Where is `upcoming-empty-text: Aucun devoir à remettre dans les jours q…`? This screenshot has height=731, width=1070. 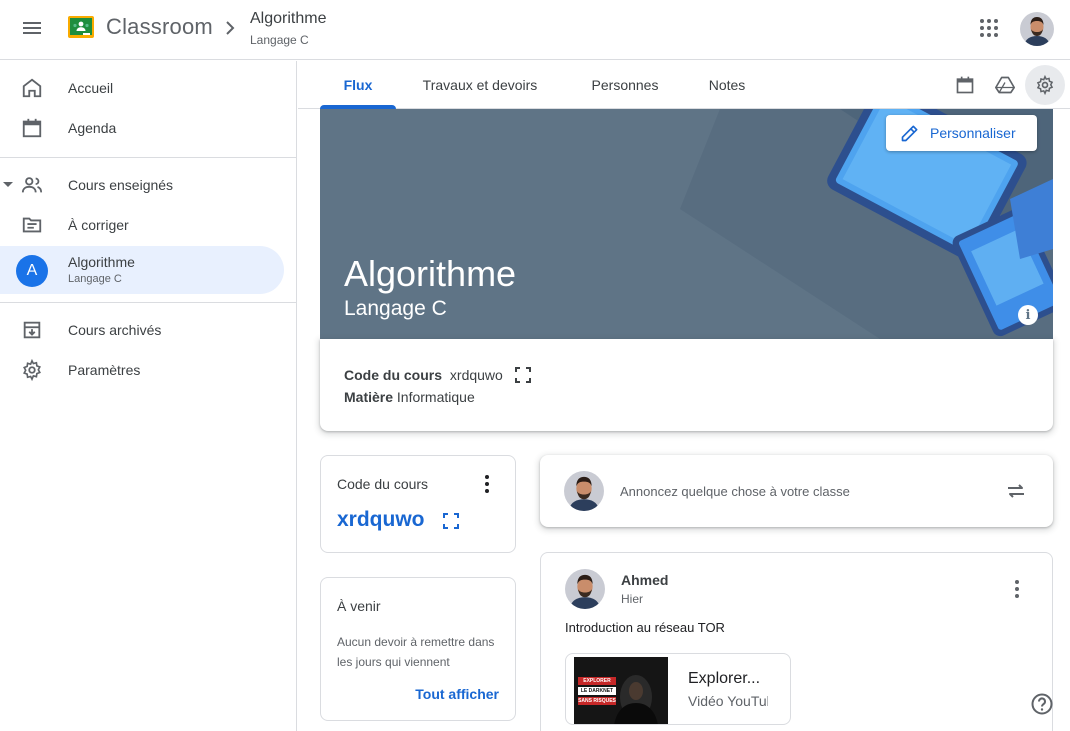
upcoming-empty-text: Aucun devoir à remettre dans les jours q… is located at coordinates (416, 652).